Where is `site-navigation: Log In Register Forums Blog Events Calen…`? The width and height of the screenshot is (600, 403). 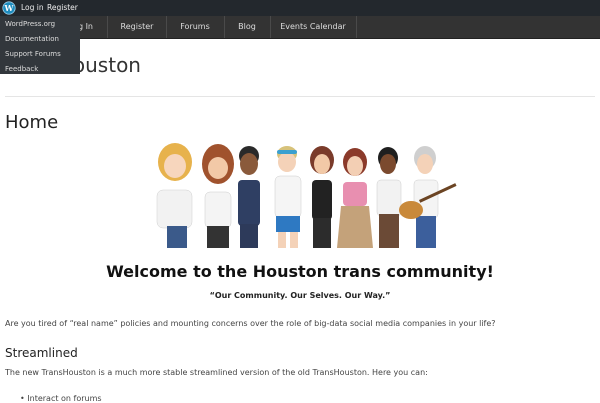 site-navigation: Log In Register Forums Blog Events Calen… is located at coordinates (300, 27).